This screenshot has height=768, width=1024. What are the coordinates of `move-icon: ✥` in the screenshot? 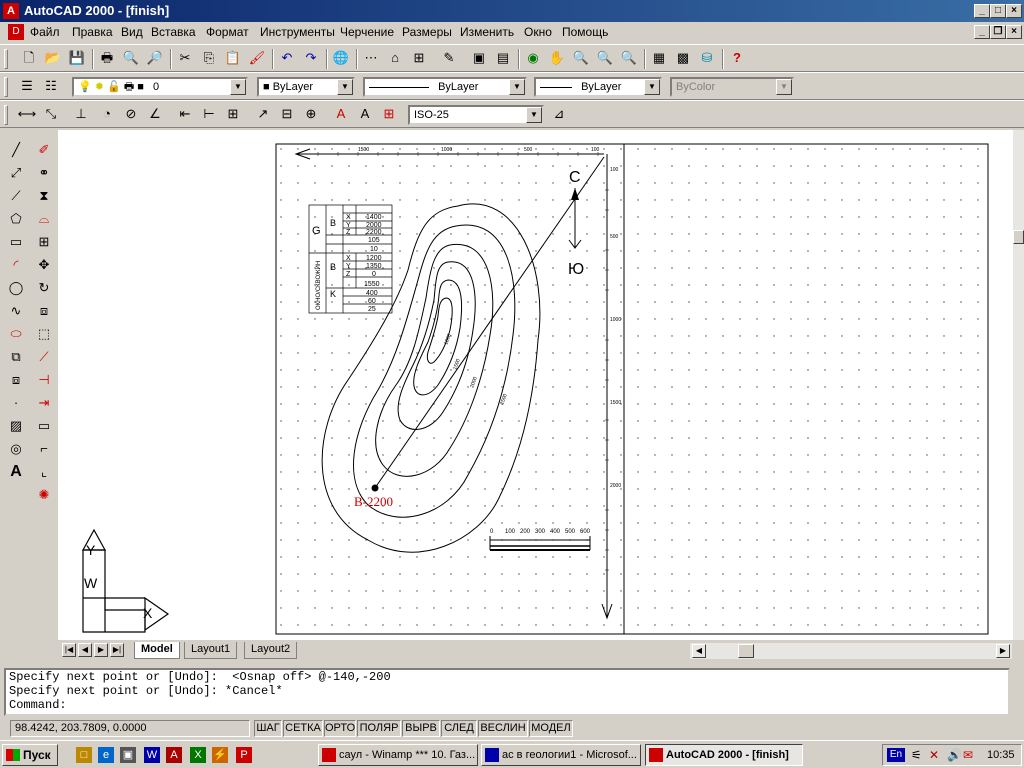 It's located at (44, 264).